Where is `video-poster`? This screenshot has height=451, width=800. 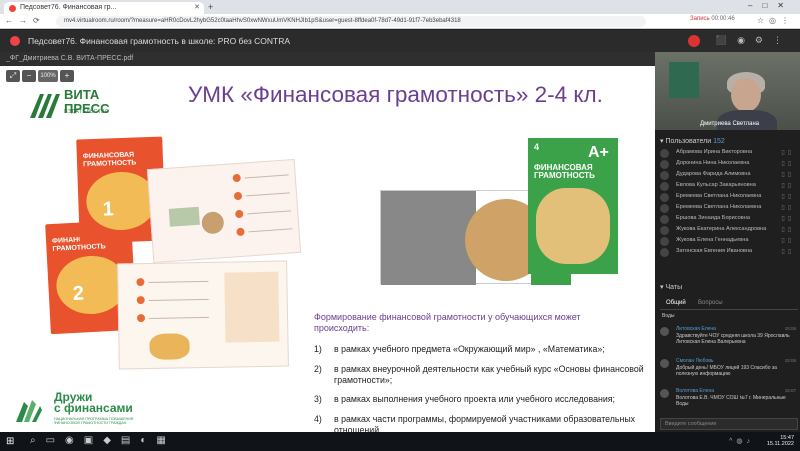
video-poster is located at coordinates (684, 80).